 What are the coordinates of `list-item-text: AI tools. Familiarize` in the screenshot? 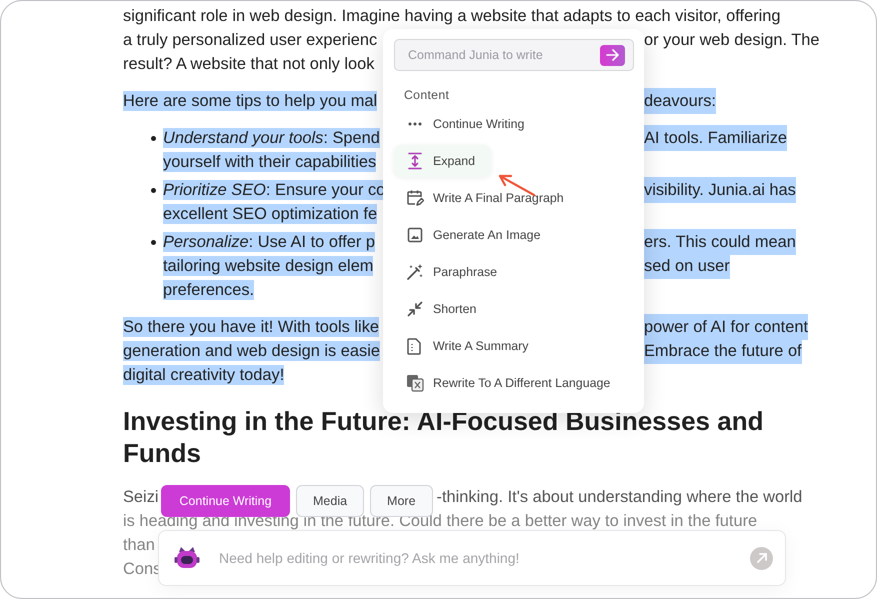 It's located at (716, 138).